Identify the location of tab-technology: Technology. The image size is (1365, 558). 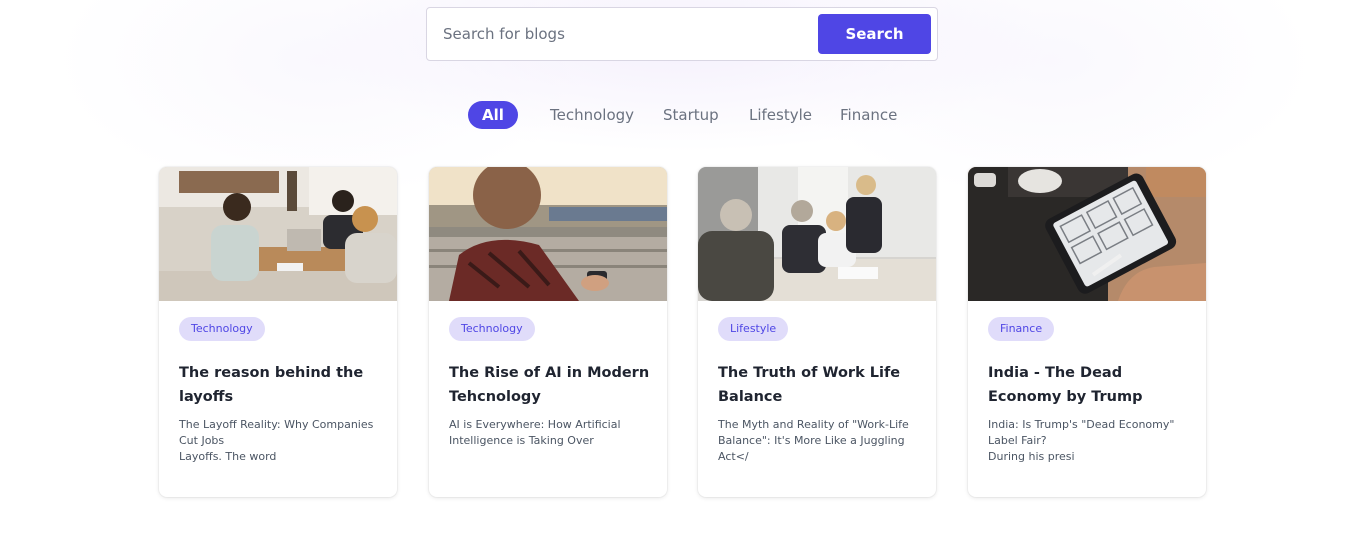
(592, 115).